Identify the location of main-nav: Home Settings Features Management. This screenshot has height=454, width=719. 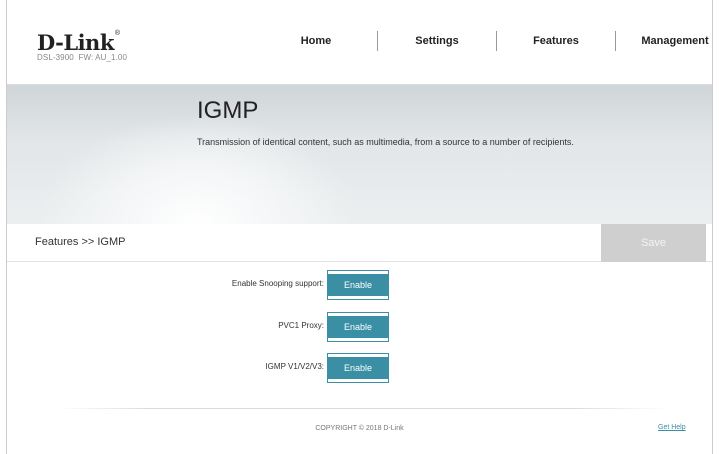
(487, 41).